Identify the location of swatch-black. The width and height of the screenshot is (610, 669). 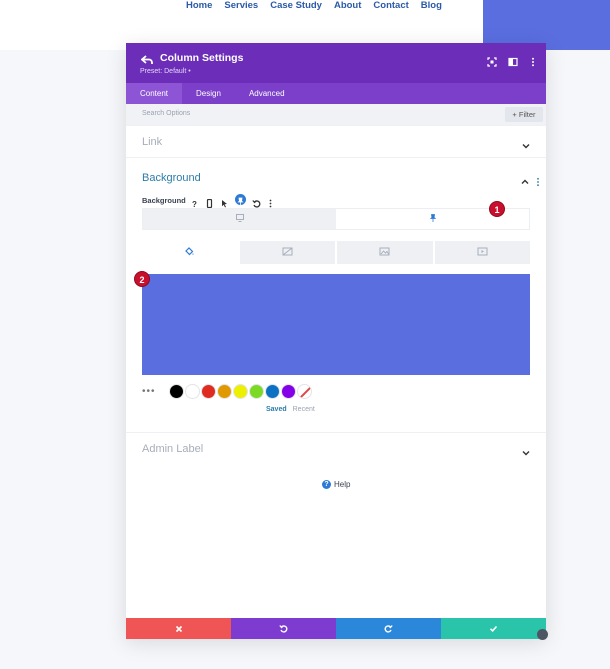
(176, 391).